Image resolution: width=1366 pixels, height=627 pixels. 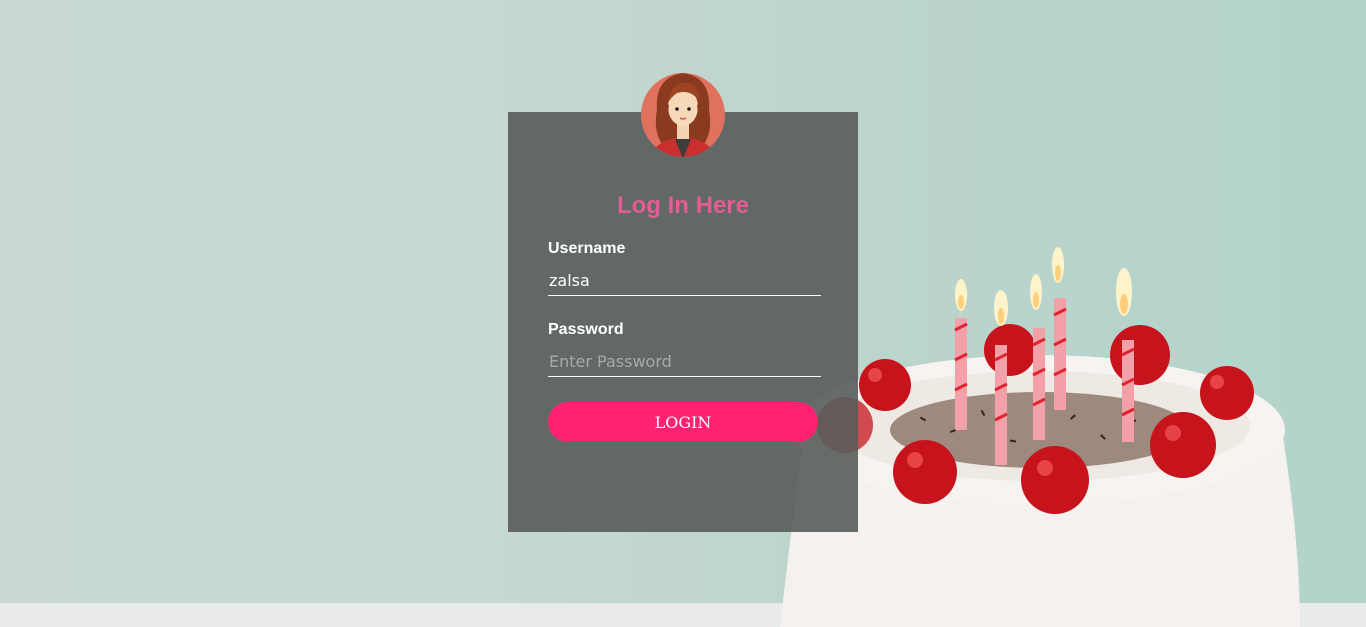 What do you see at coordinates (683, 422) in the screenshot?
I see `login-button: LOGIN` at bounding box center [683, 422].